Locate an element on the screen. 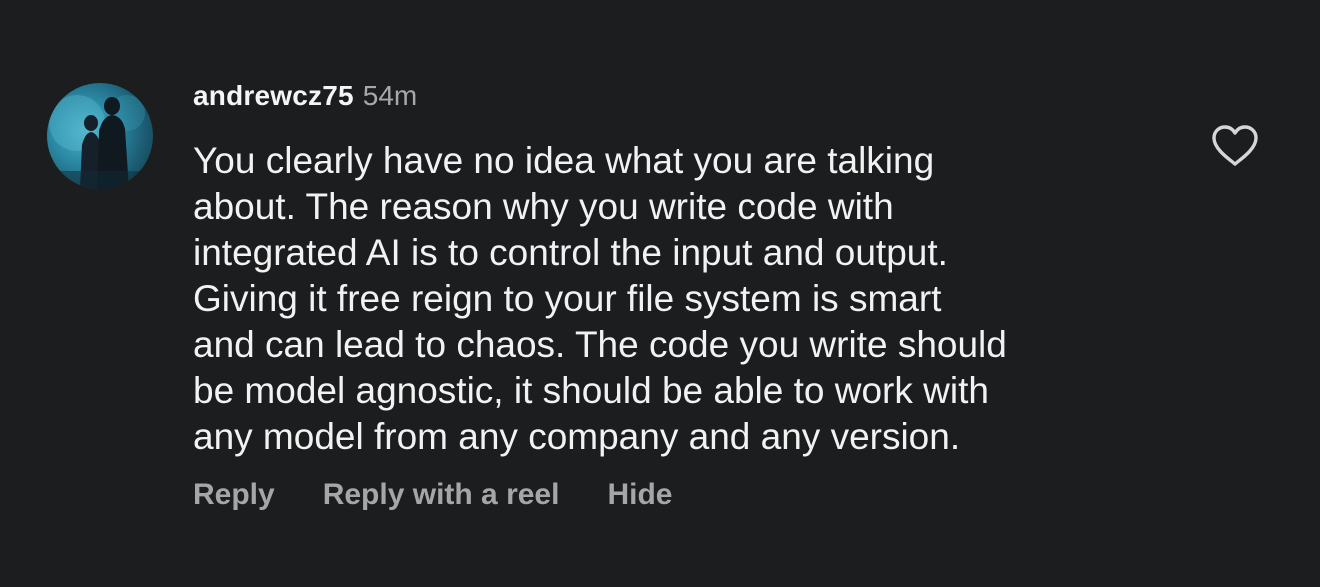  username: andrewcz75 is located at coordinates (273, 96).